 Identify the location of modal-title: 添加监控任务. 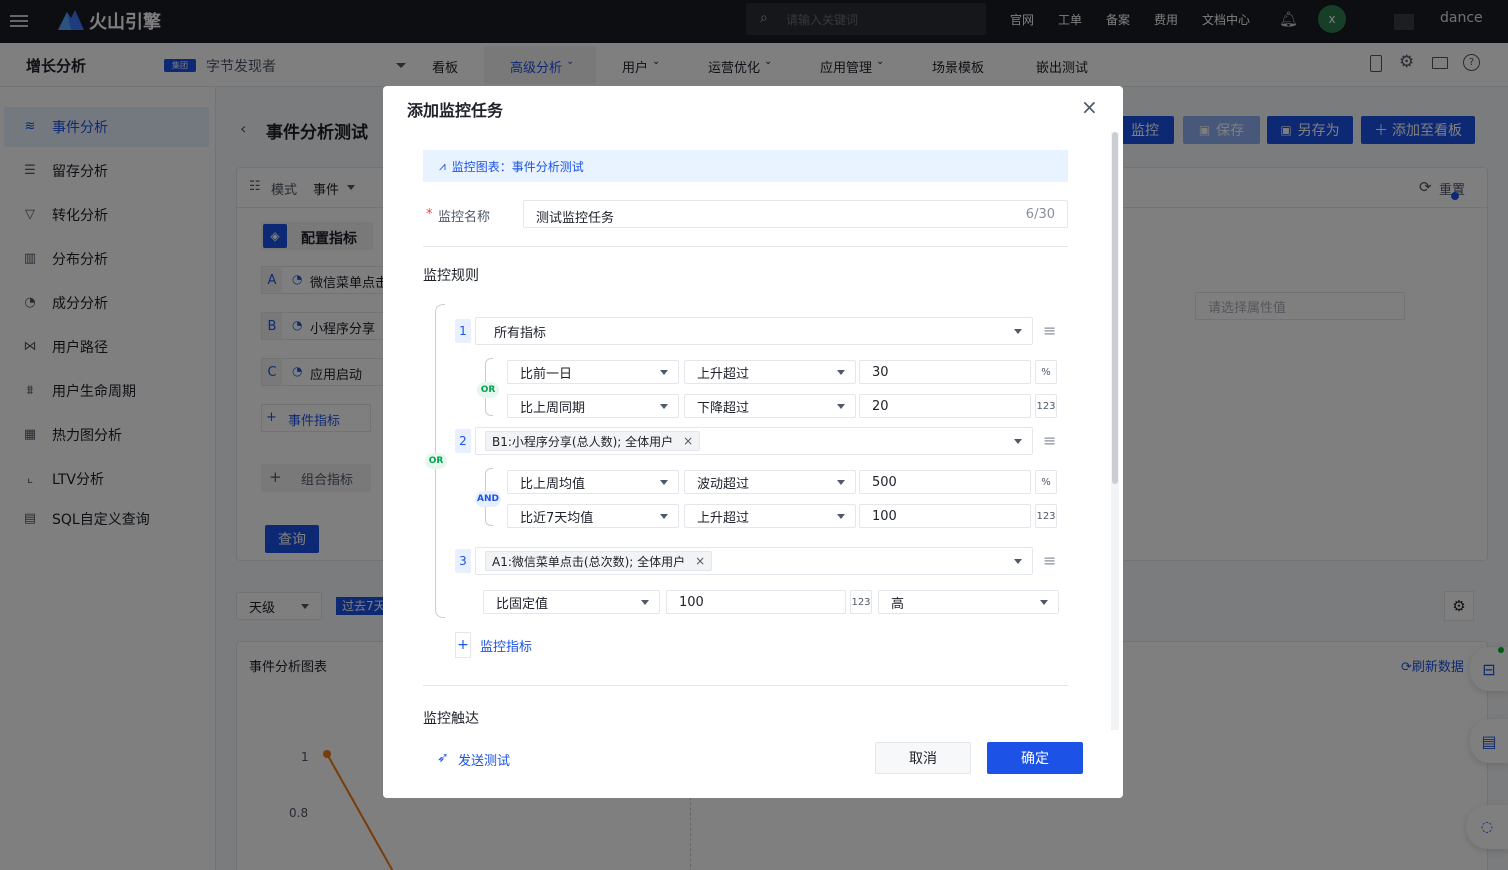
(455, 110).